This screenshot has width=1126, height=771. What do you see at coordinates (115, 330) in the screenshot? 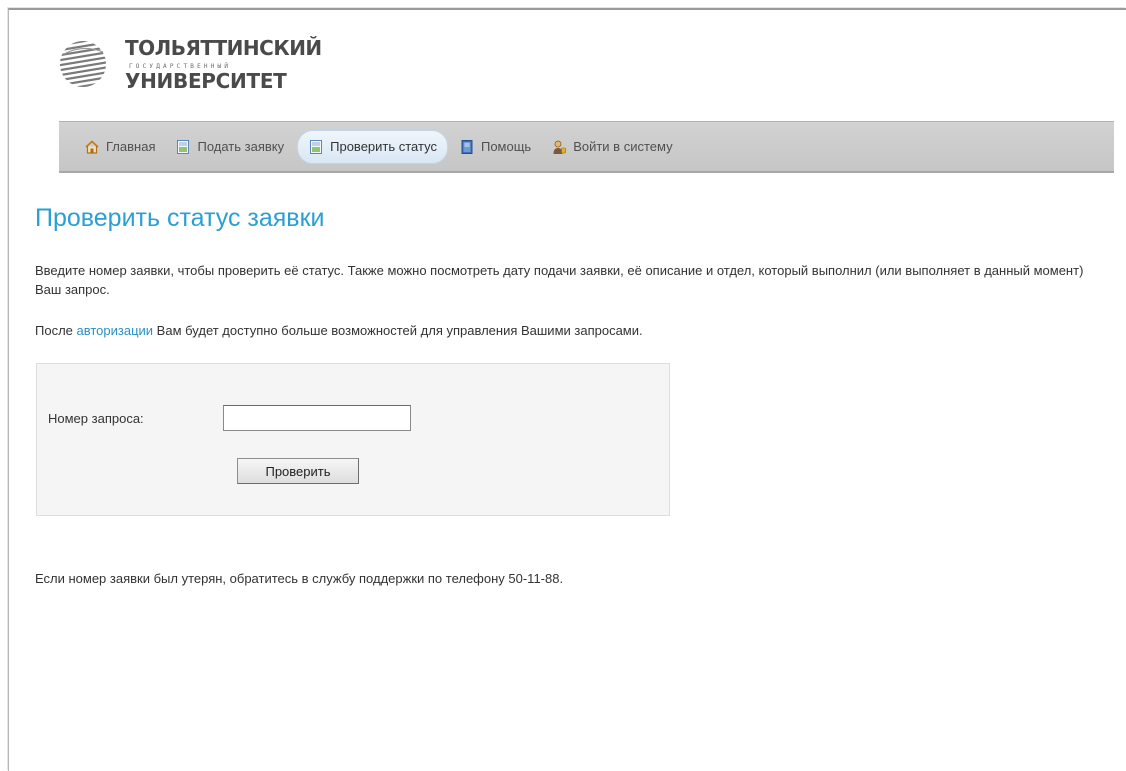
I see `authorization-link: авторизации` at bounding box center [115, 330].